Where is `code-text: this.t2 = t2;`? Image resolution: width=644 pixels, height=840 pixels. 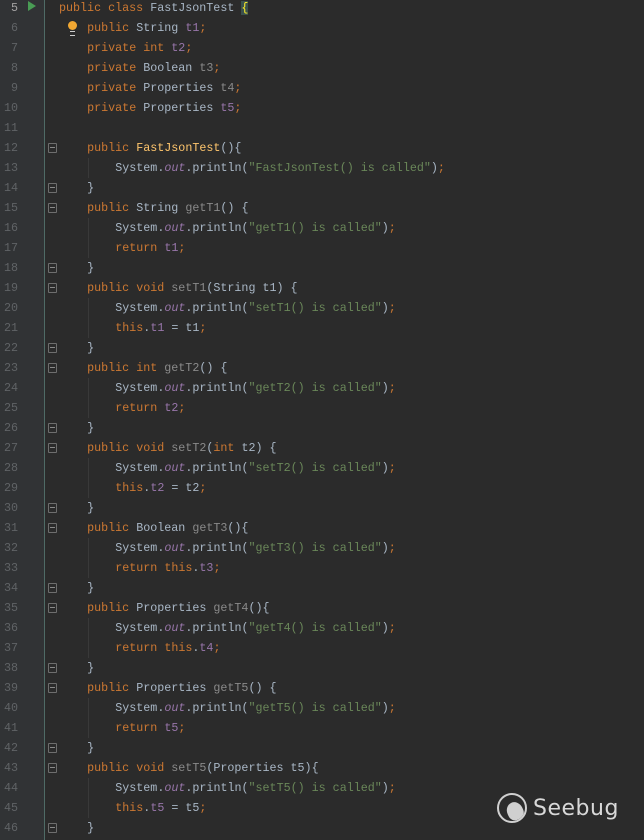
code-text: this.t2 = t2; is located at coordinates (160, 488).